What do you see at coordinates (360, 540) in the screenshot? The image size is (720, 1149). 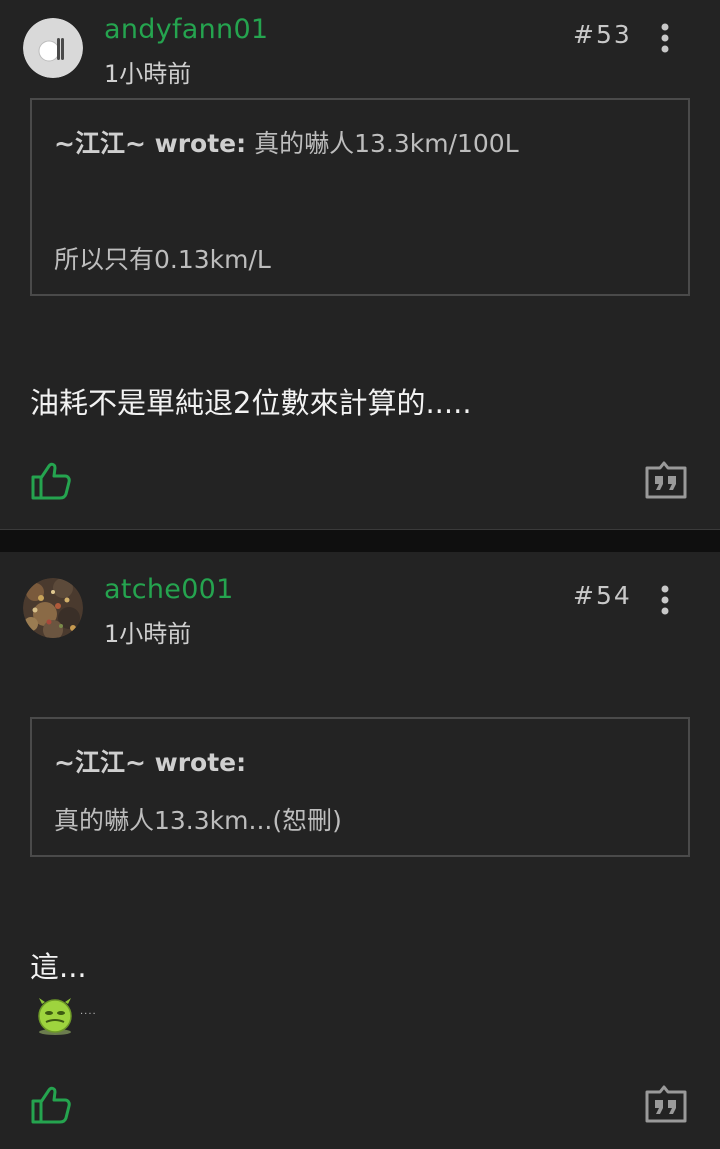 I see `post-divider` at bounding box center [360, 540].